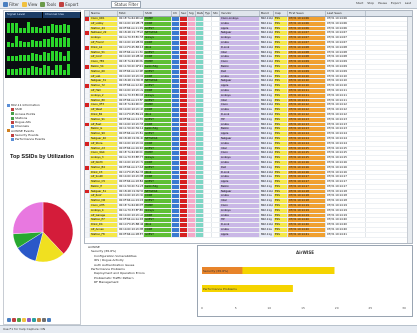  I want to click on grid-column-header: Vendor, so click(240, 13).